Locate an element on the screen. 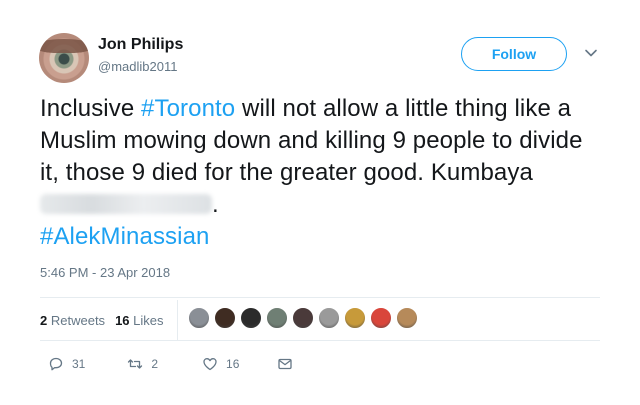 The image size is (640, 405). envelope-icon is located at coordinates (285, 364).